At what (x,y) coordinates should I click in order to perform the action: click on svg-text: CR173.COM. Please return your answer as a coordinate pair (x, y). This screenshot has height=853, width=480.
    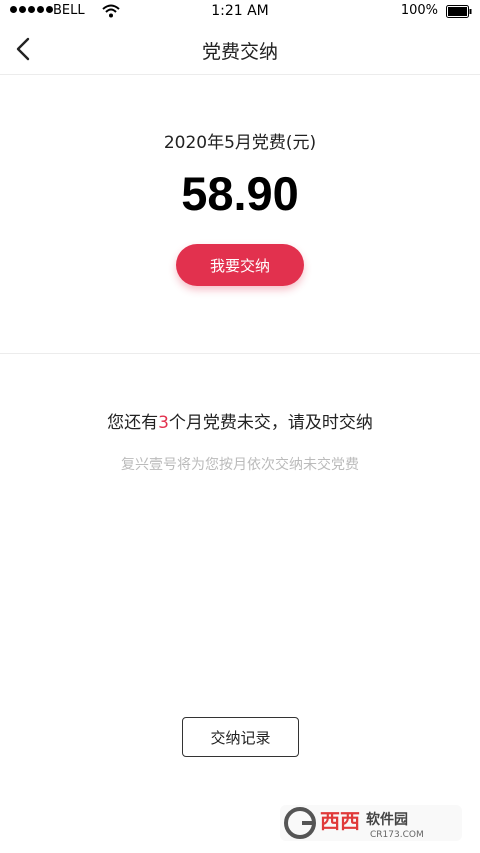
    Looking at the image, I should click on (397, 835).